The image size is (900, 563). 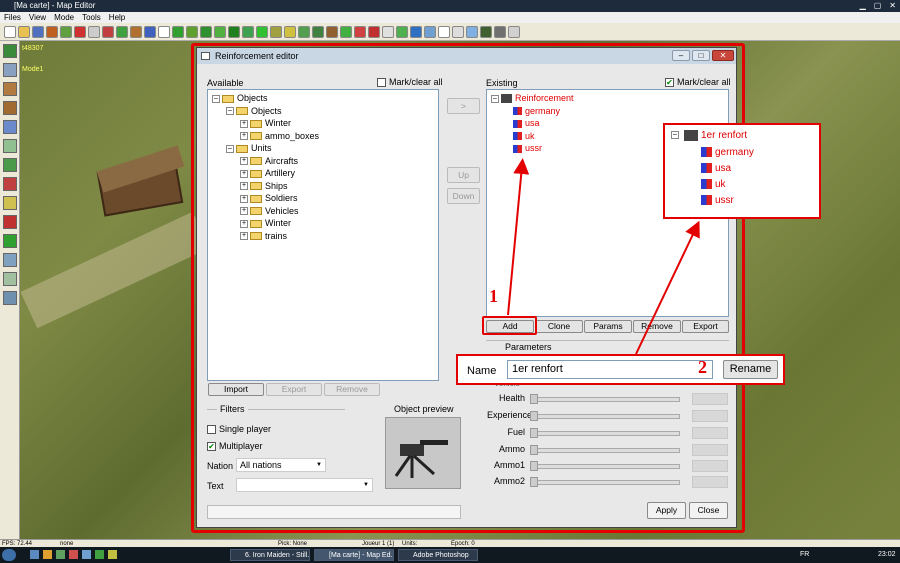 I want to click on tree-node: + Ships, so click(x=323, y=186).